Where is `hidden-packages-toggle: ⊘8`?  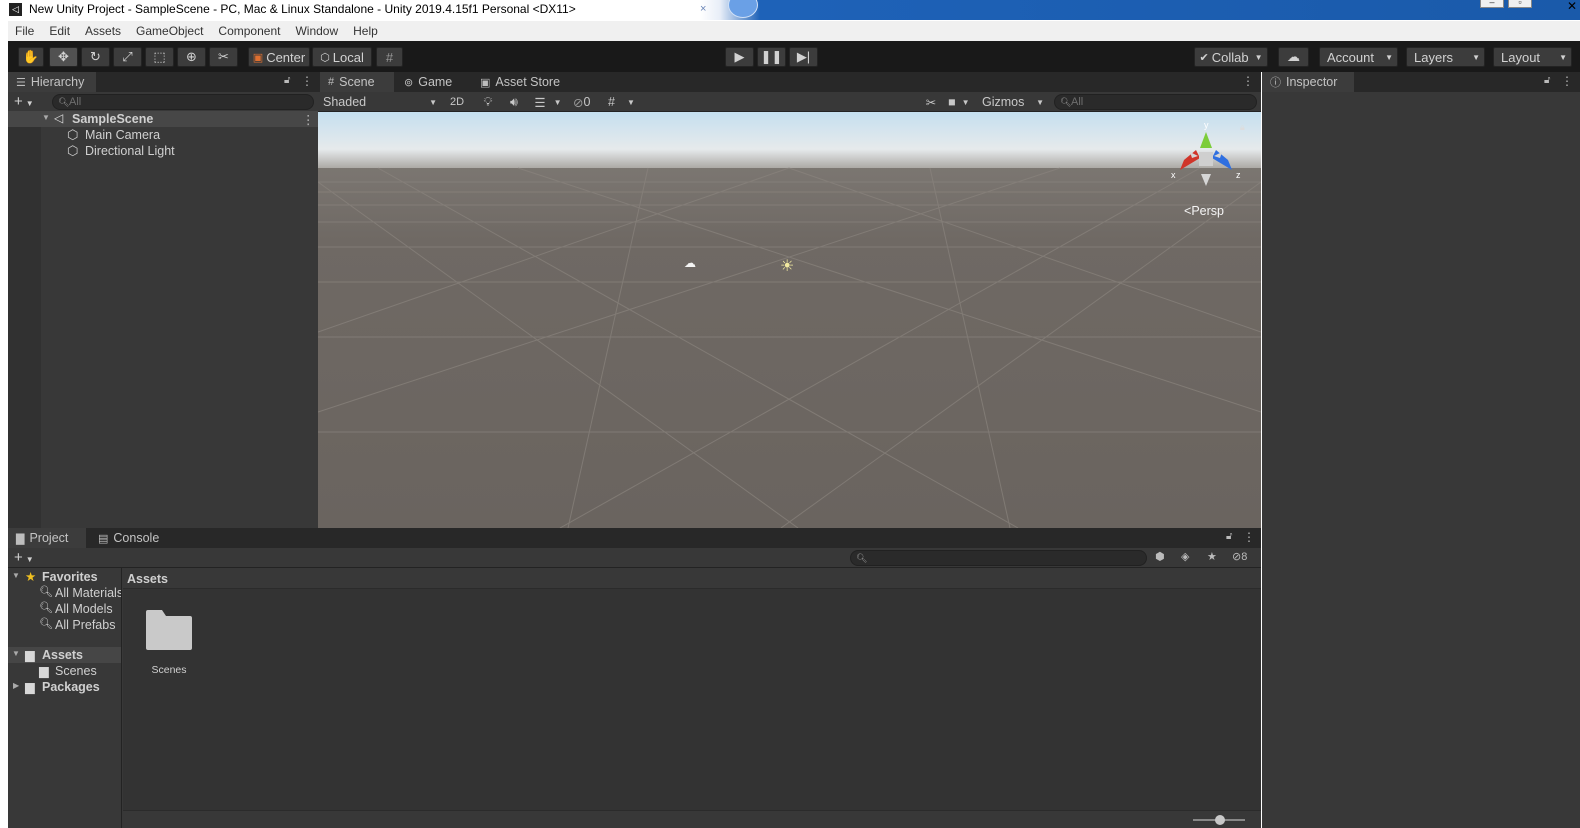
hidden-packages-toggle: ⊘8 is located at coordinates (1239, 556).